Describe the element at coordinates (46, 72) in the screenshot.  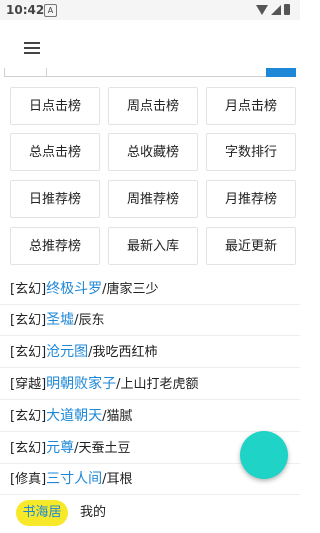
I see `search-divider` at that location.